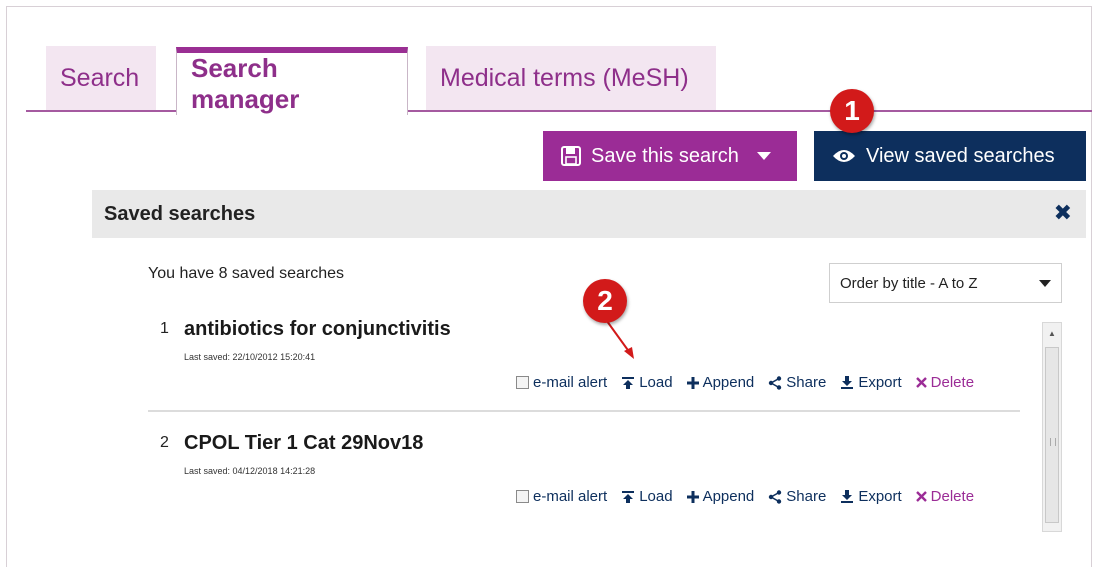  Describe the element at coordinates (245, 83) in the screenshot. I see `tab-search-manager-label: Search manager` at that location.